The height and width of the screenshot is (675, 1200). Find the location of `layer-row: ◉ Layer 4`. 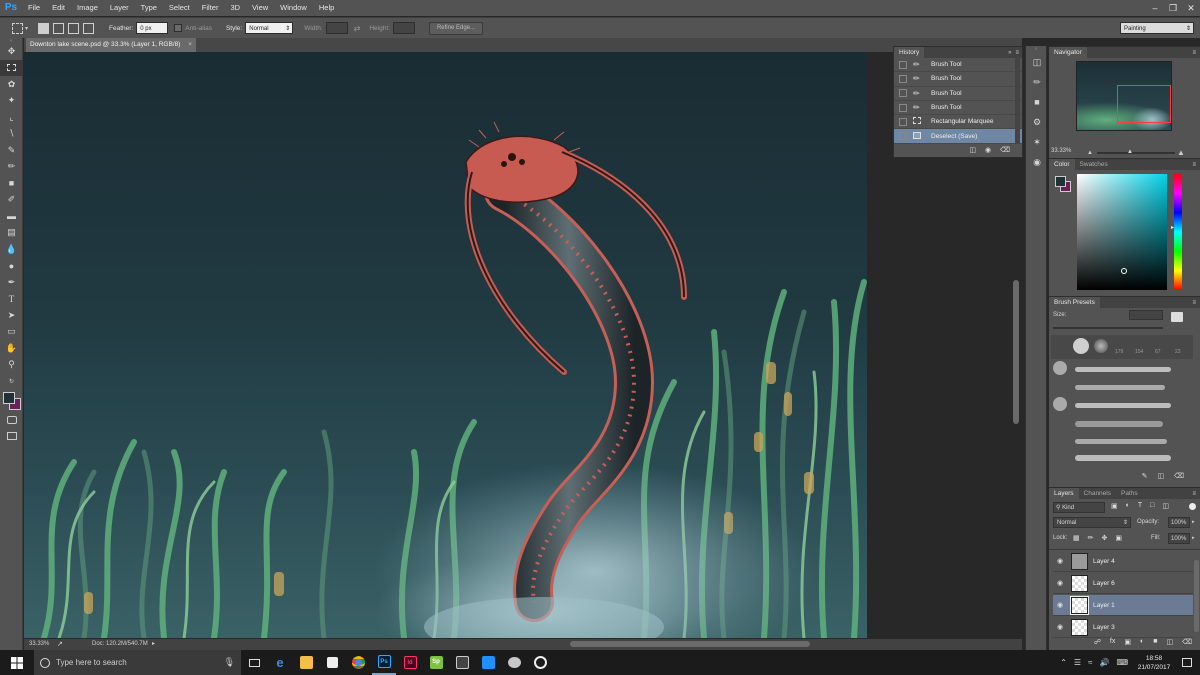

layer-row: ◉ Layer 4 is located at coordinates (1123, 561).